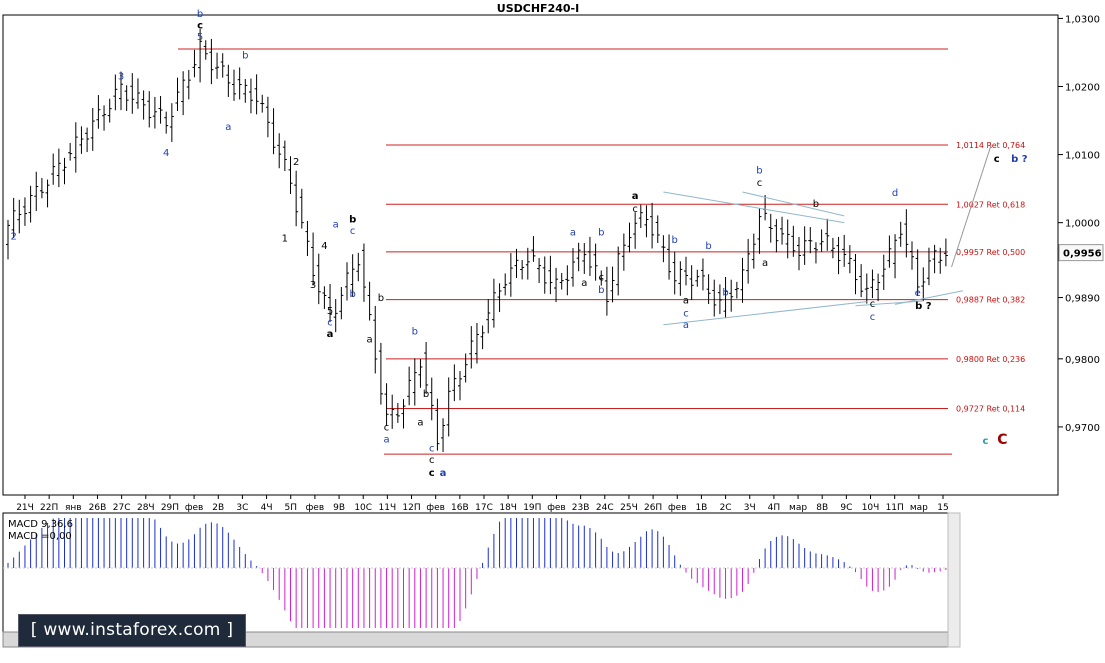 The image size is (1105, 663). What do you see at coordinates (218, 508) in the screenshot?
I see `x-tick-label: 2В` at bounding box center [218, 508].